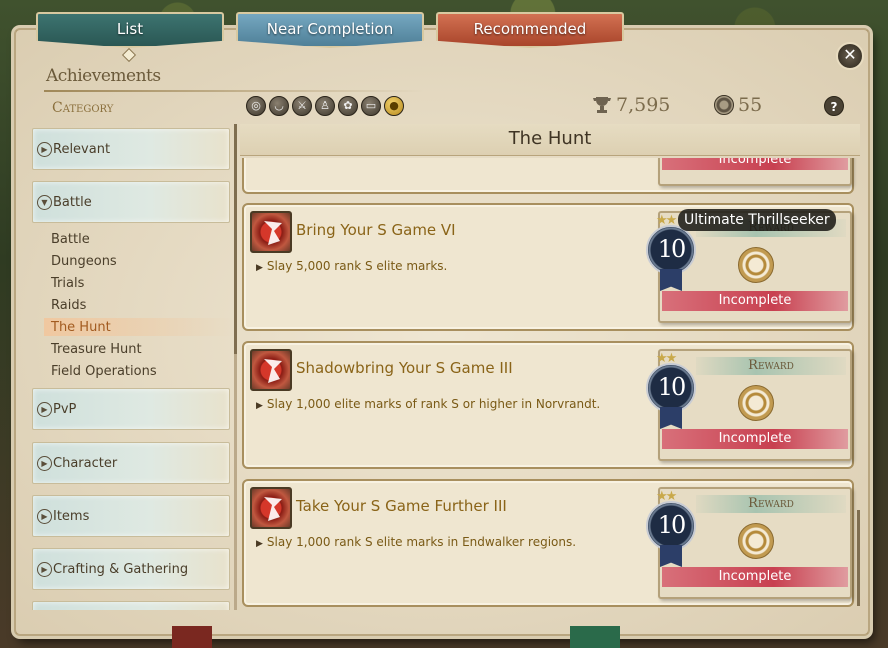  I want to click on achievement-name: Shadowbring Your S Game III, so click(404, 368).